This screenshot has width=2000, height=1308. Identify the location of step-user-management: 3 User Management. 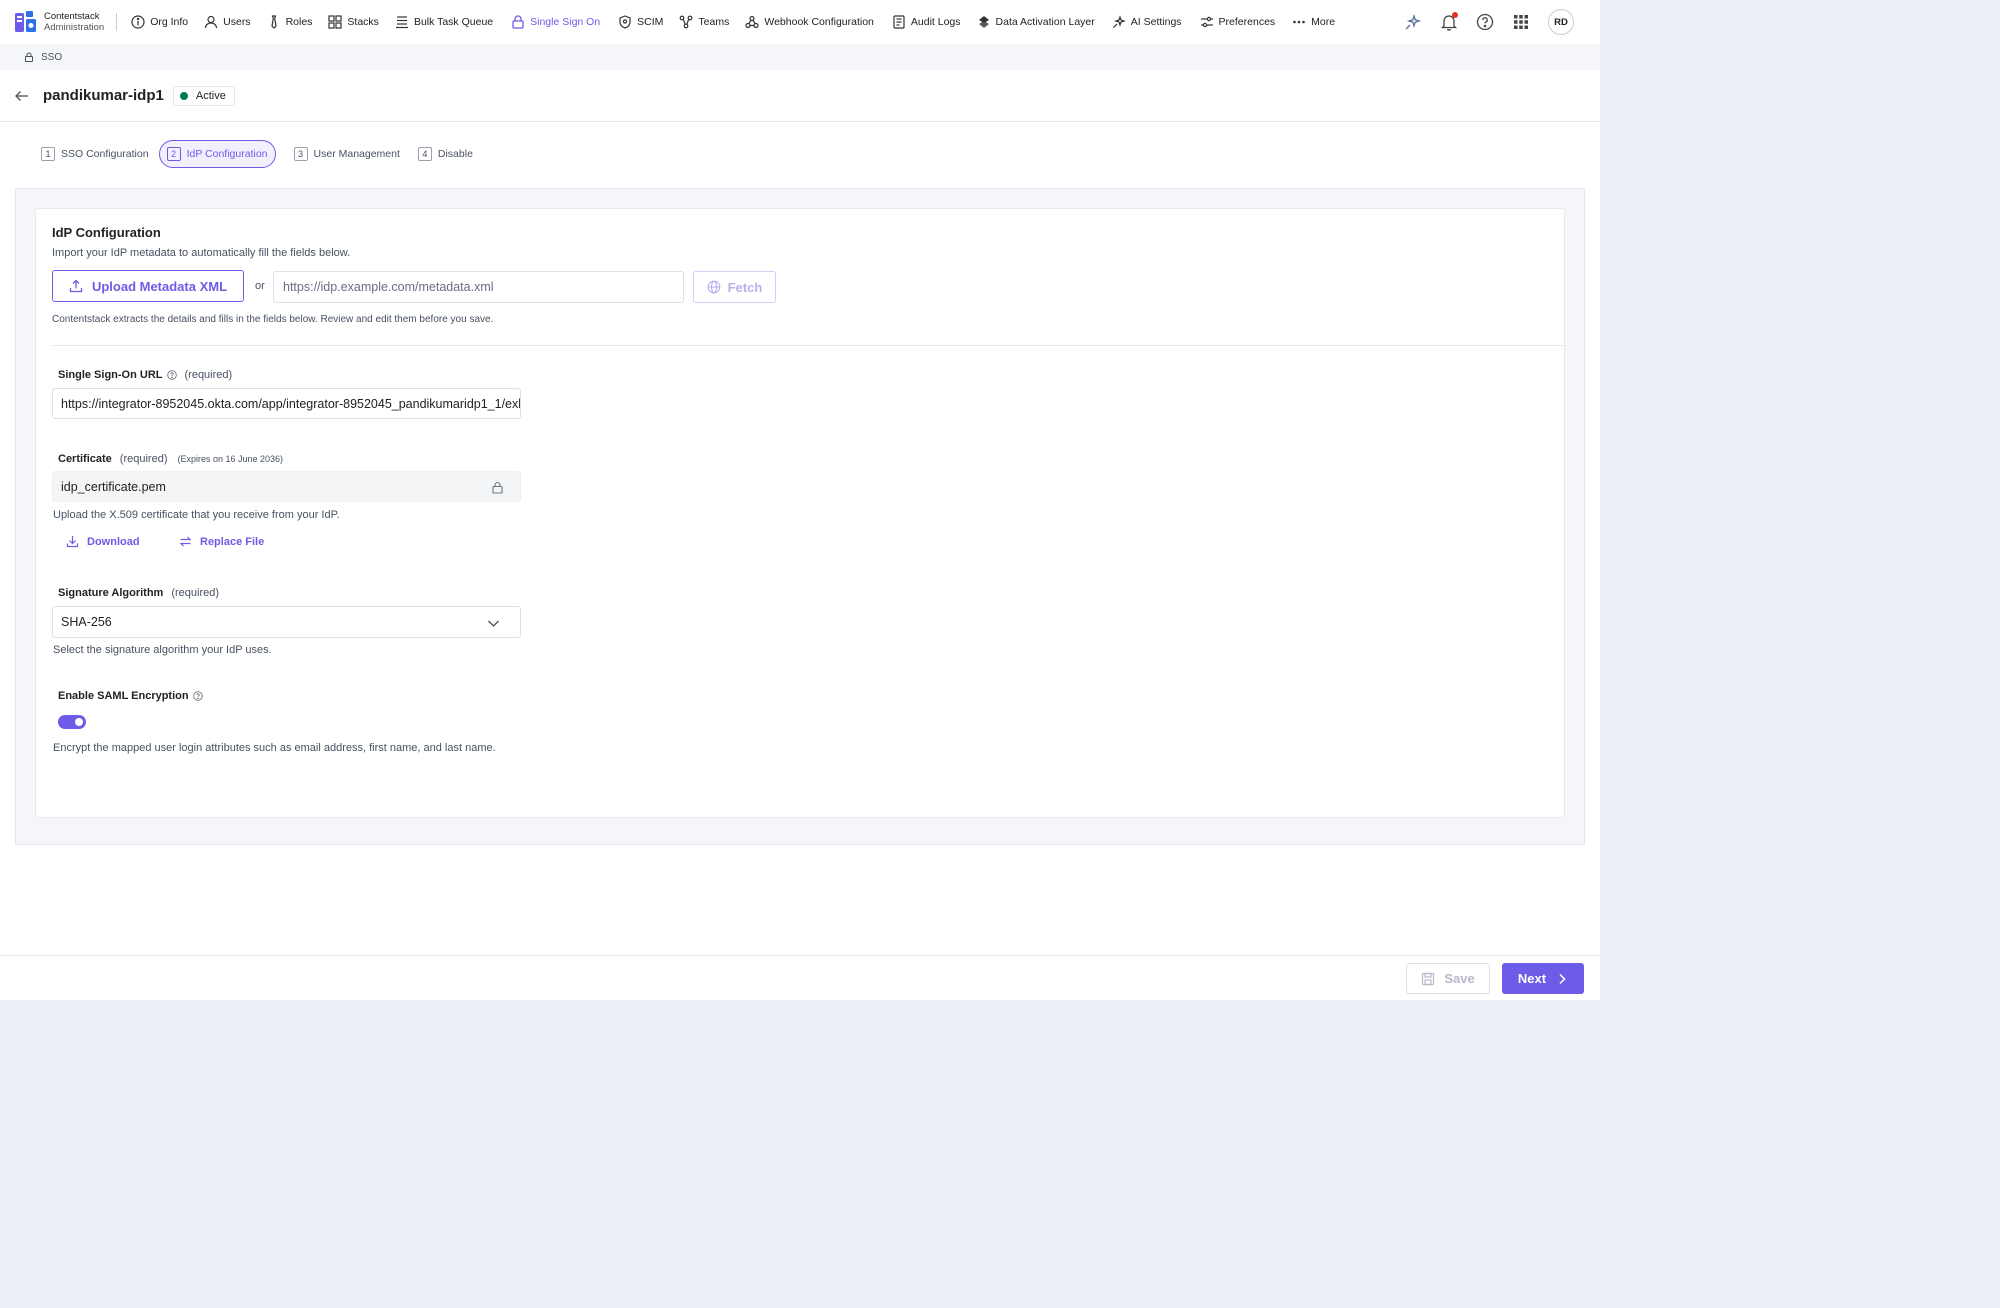
(346, 154).